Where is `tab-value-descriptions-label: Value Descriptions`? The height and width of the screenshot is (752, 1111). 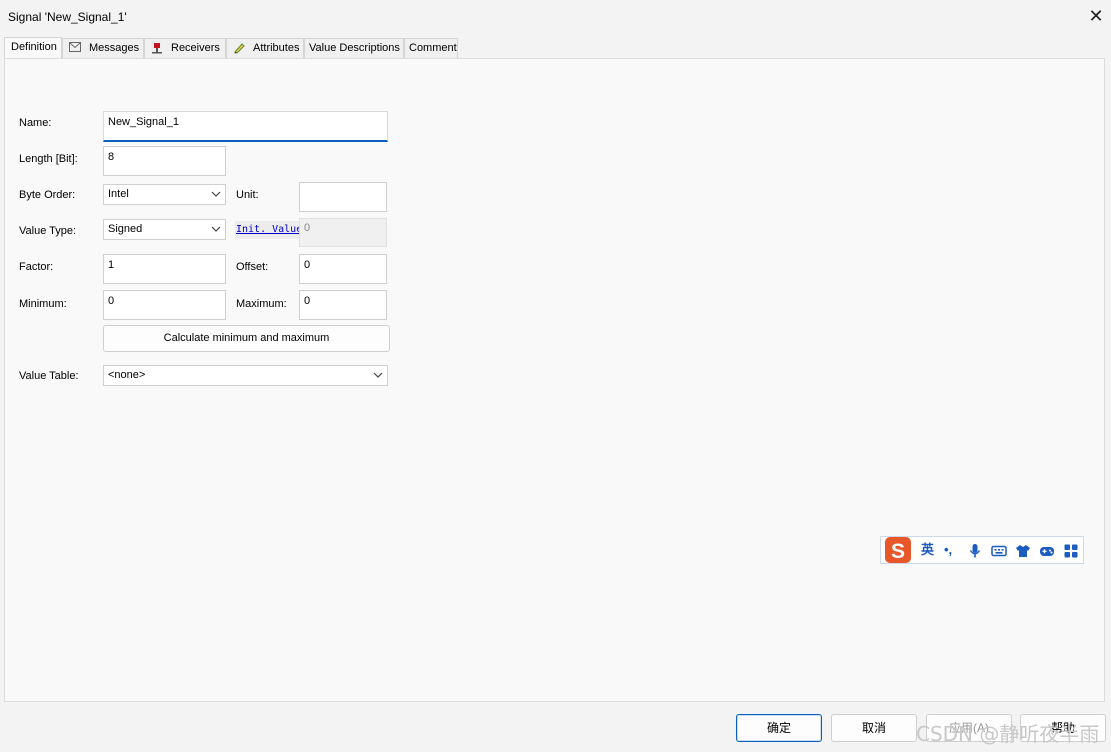 tab-value-descriptions-label: Value Descriptions is located at coordinates (354, 48).